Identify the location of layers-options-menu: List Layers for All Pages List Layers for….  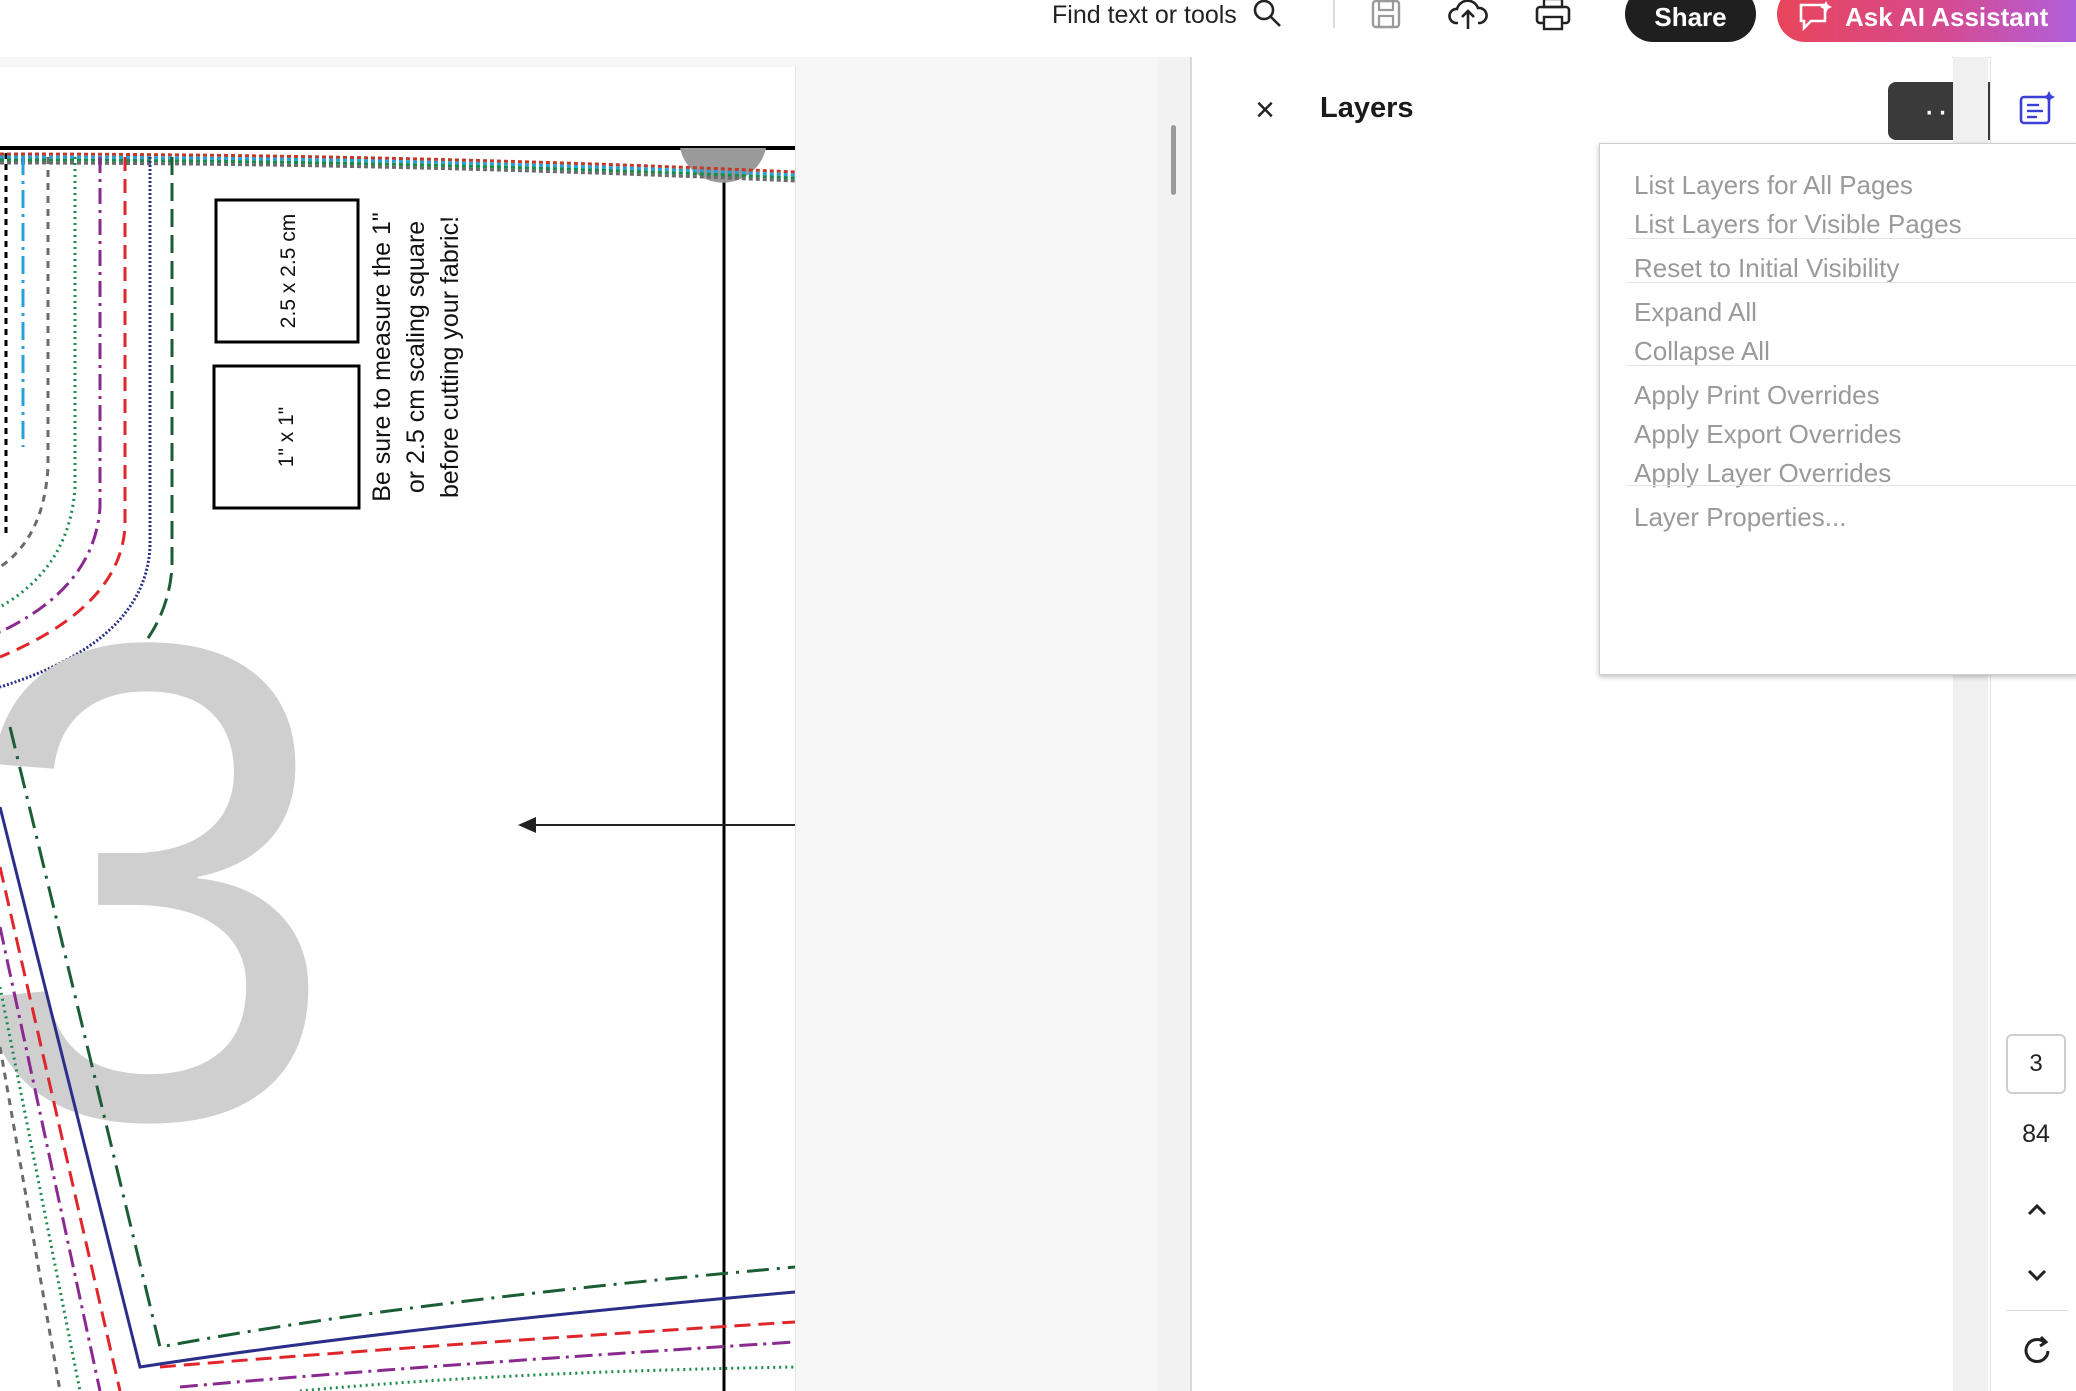
(1837, 409).